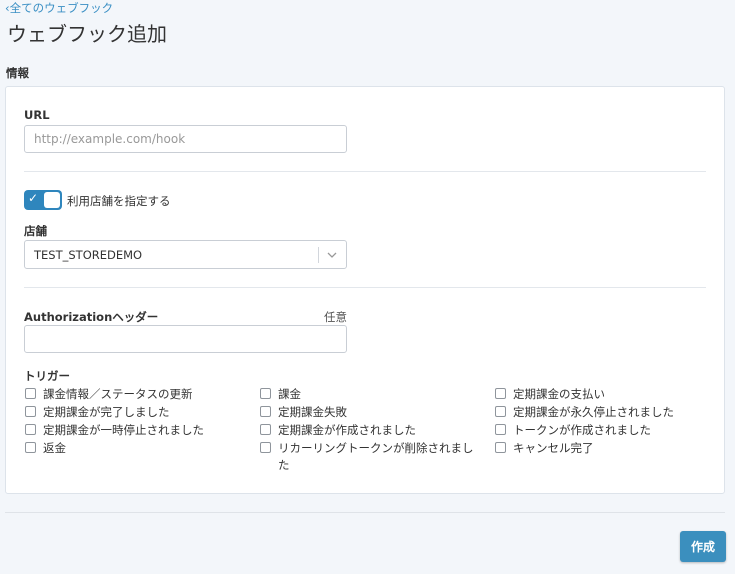 The image size is (735, 574). What do you see at coordinates (59, 8) in the screenshot?
I see `back-to-webhooks-link: ‹全てのウェブフック` at bounding box center [59, 8].